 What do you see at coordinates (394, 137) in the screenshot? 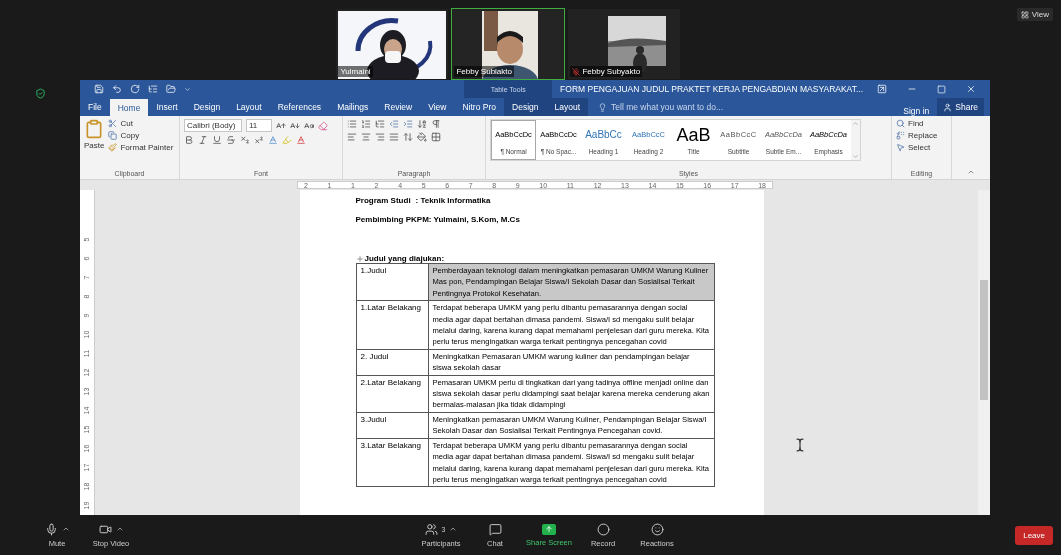
I see `justify-icon` at bounding box center [394, 137].